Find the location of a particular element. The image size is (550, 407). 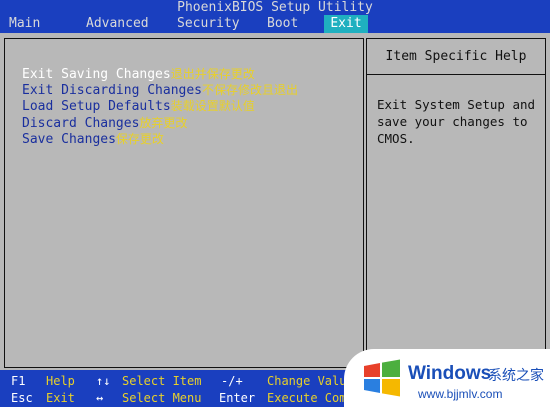

legend-action-select-menu: Select Menu is located at coordinates (162, 398).